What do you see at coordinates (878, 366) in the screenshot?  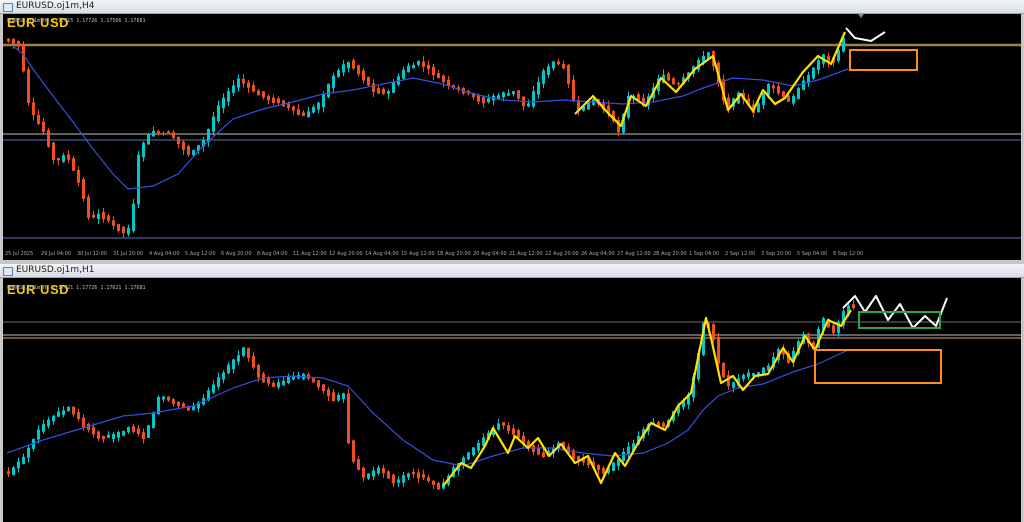 I see `target-zone-box` at bounding box center [878, 366].